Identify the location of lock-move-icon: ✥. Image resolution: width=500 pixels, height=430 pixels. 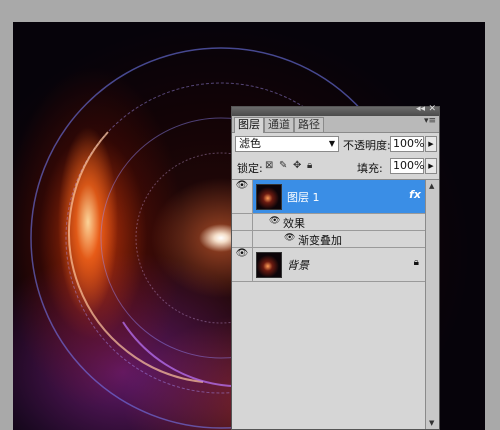
(297, 165).